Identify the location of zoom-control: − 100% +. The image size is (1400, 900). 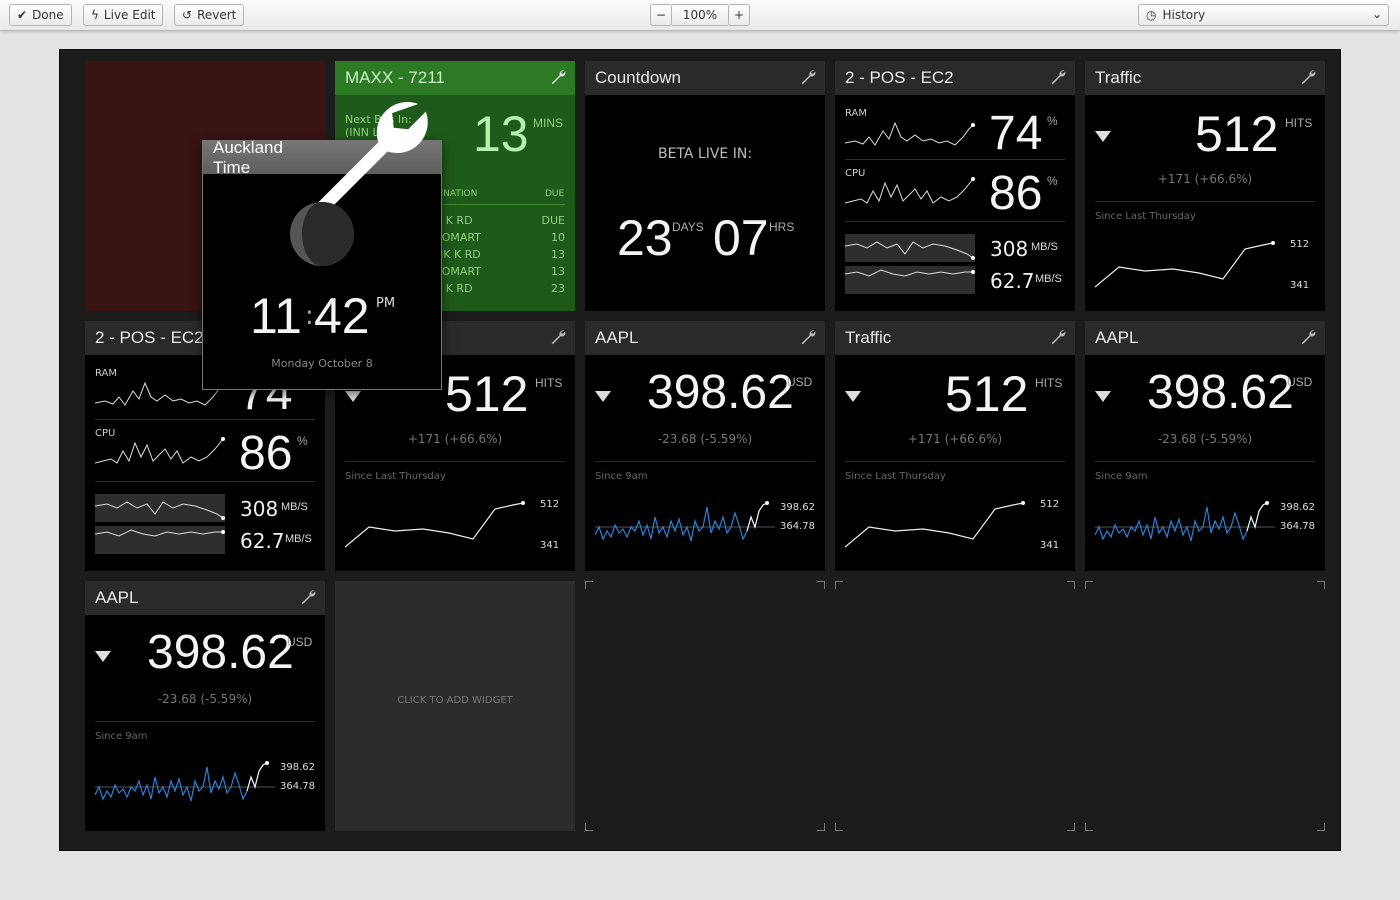
(700, 15).